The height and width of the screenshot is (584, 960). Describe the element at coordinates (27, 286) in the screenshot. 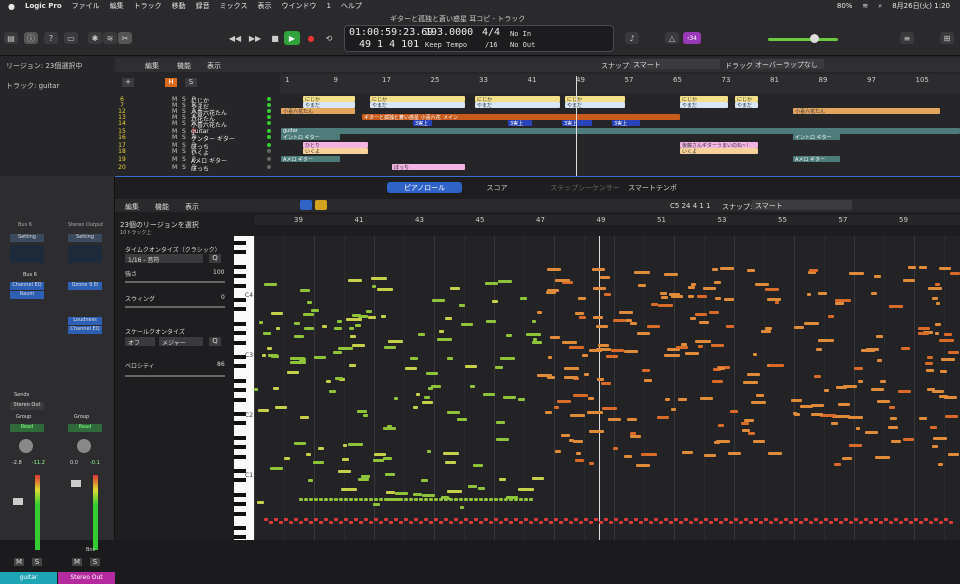

I see `ch1-plugin-eq: Channel EQ` at that location.